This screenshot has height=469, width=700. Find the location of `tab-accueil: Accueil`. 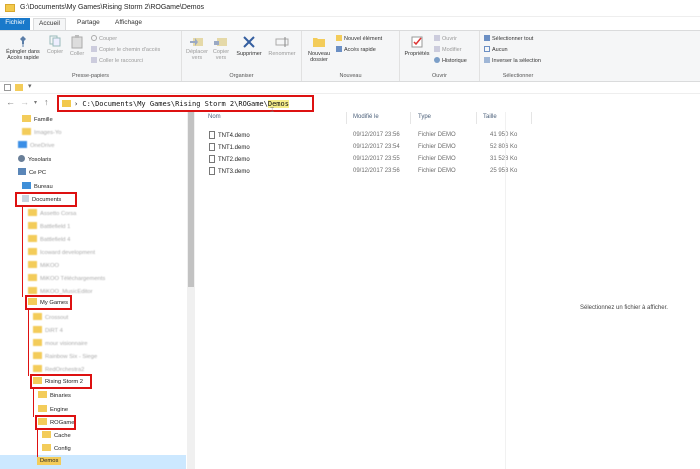

tab-accueil: Accueil is located at coordinates (49, 24).